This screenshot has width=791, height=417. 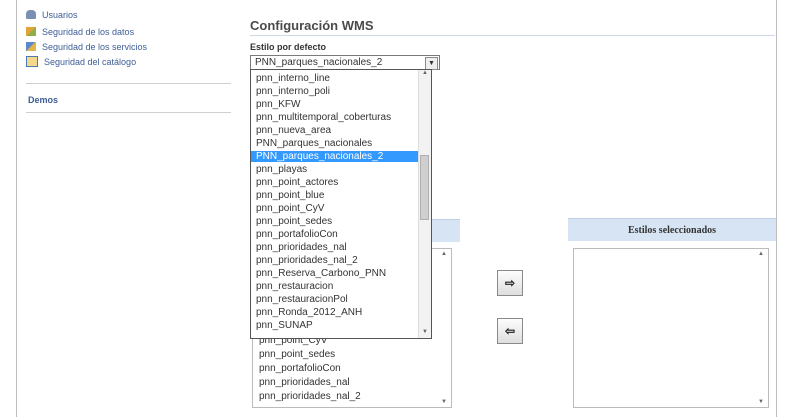 I want to click on dropdown-option: PNN_parques_nacionales_2, so click(x=335, y=156).